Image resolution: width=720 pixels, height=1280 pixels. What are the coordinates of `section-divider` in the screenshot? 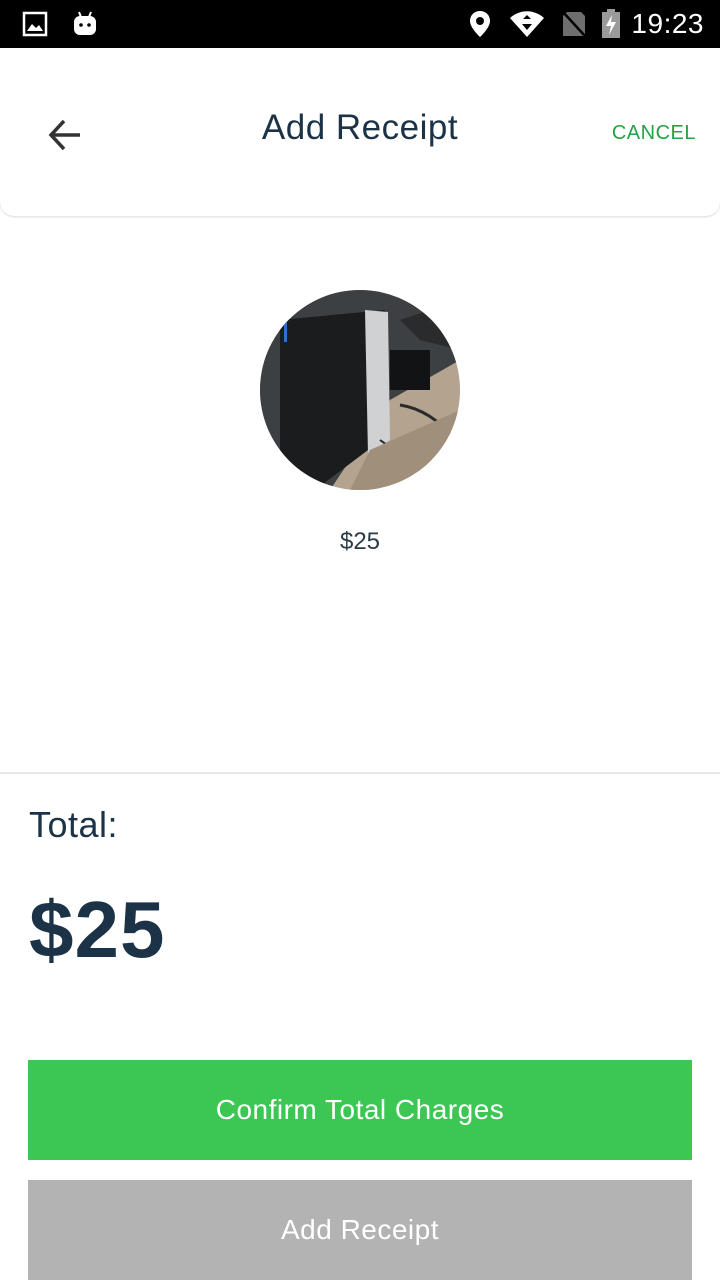 It's located at (360, 773).